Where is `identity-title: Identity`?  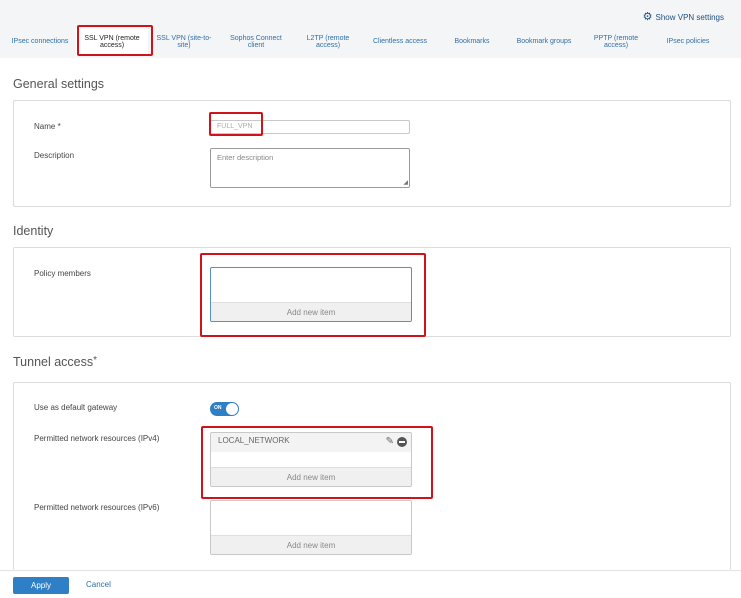 identity-title: Identity is located at coordinates (33, 231).